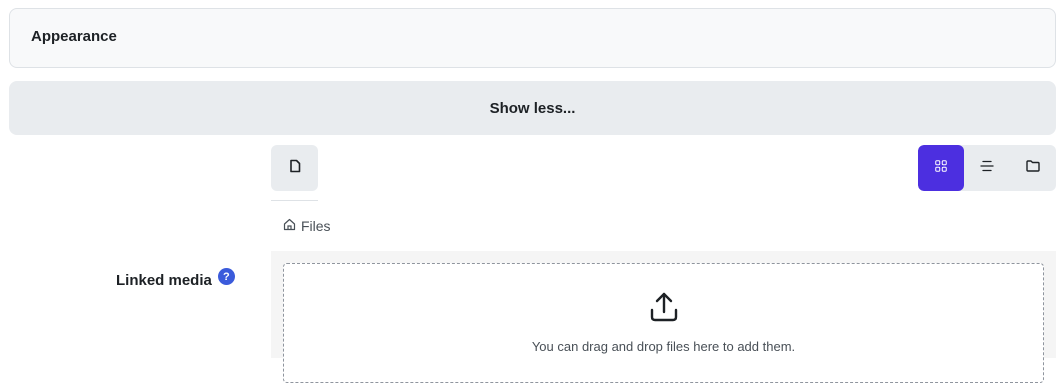 The width and height of the screenshot is (1062, 383). What do you see at coordinates (294, 200) in the screenshot?
I see `toolbar-divider` at bounding box center [294, 200].